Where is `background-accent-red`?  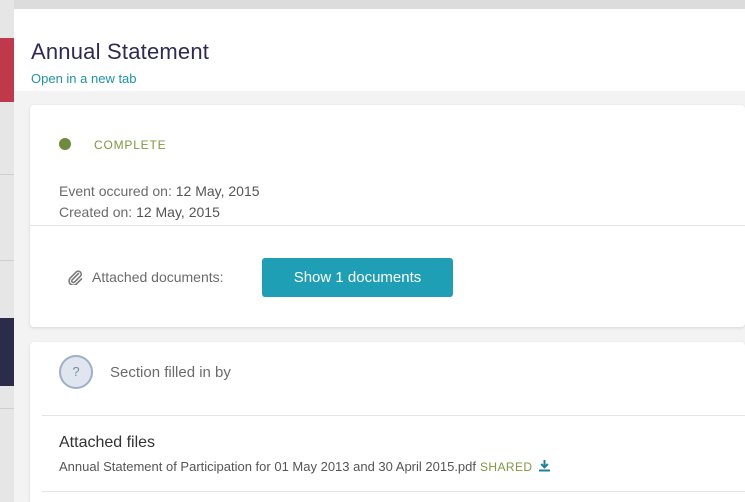
background-accent-red is located at coordinates (7, 70).